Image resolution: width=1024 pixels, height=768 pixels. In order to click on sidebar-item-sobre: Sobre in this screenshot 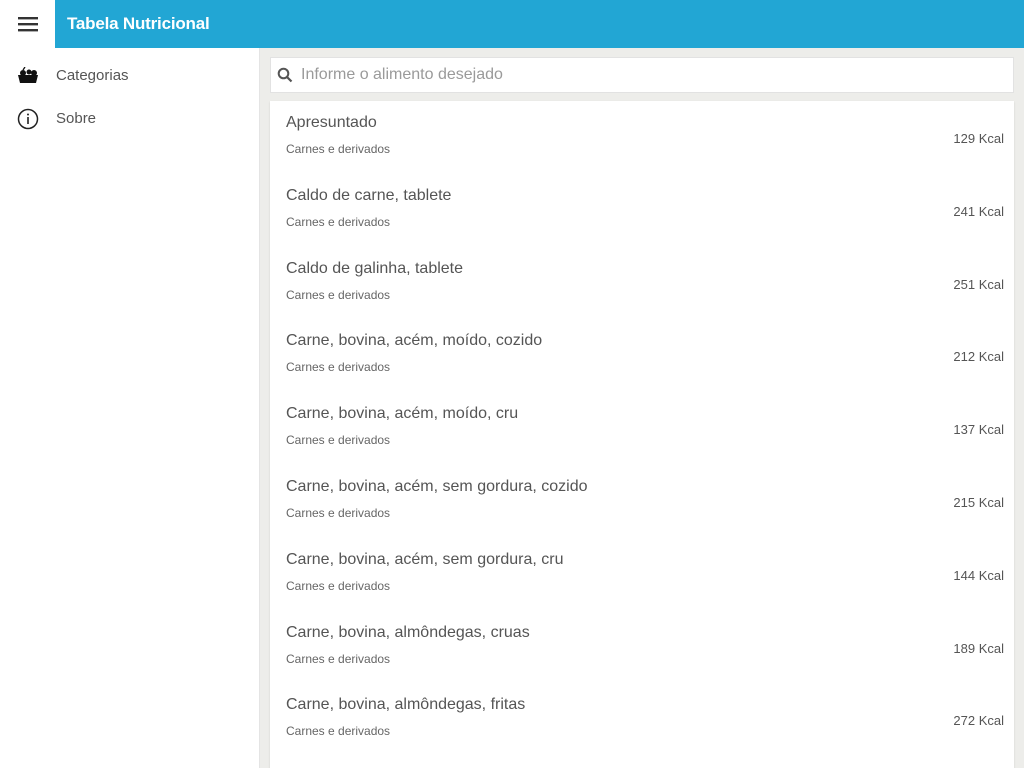, I will do `click(129, 118)`.